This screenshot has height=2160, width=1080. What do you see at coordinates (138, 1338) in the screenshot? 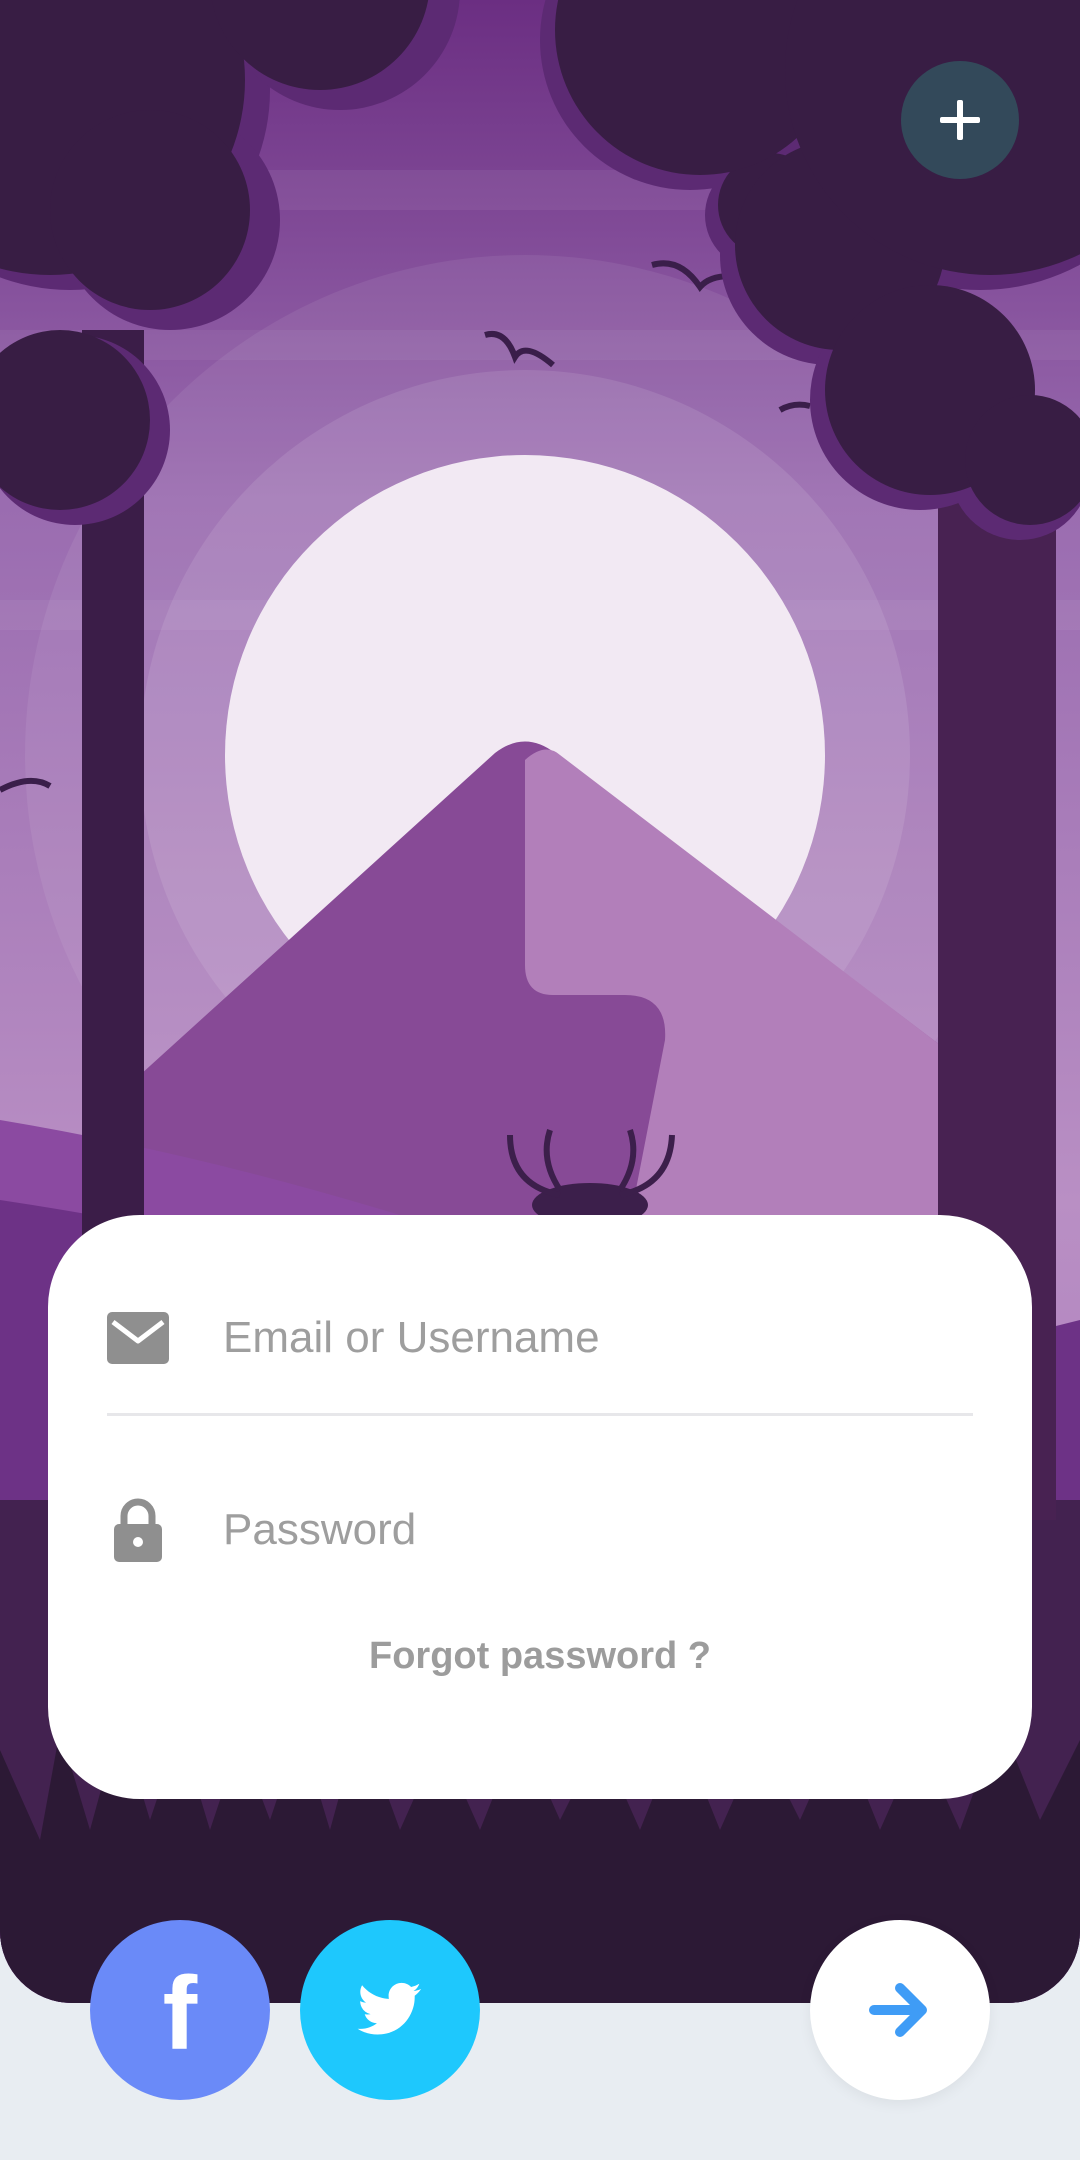
I see `envelope-icon` at bounding box center [138, 1338].